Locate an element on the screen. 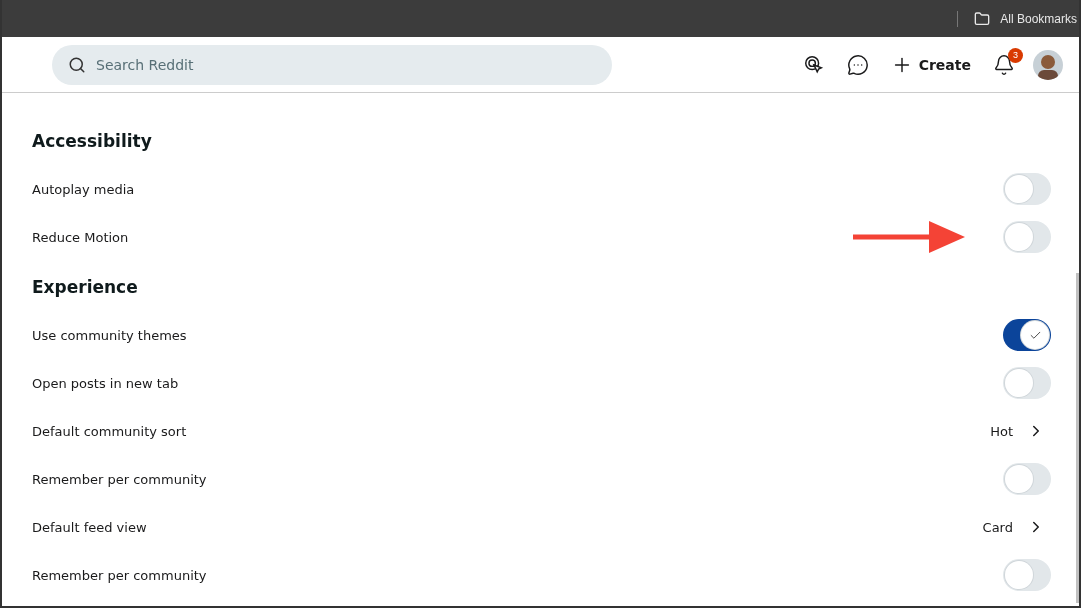  setting-label: Open posts in new tab is located at coordinates (105, 383).